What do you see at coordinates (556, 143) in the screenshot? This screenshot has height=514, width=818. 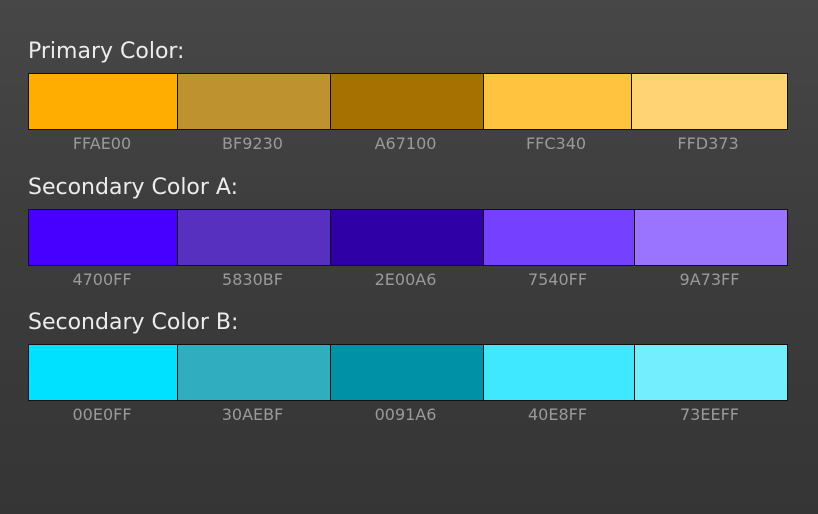 I see `hex-code: FFC340` at bounding box center [556, 143].